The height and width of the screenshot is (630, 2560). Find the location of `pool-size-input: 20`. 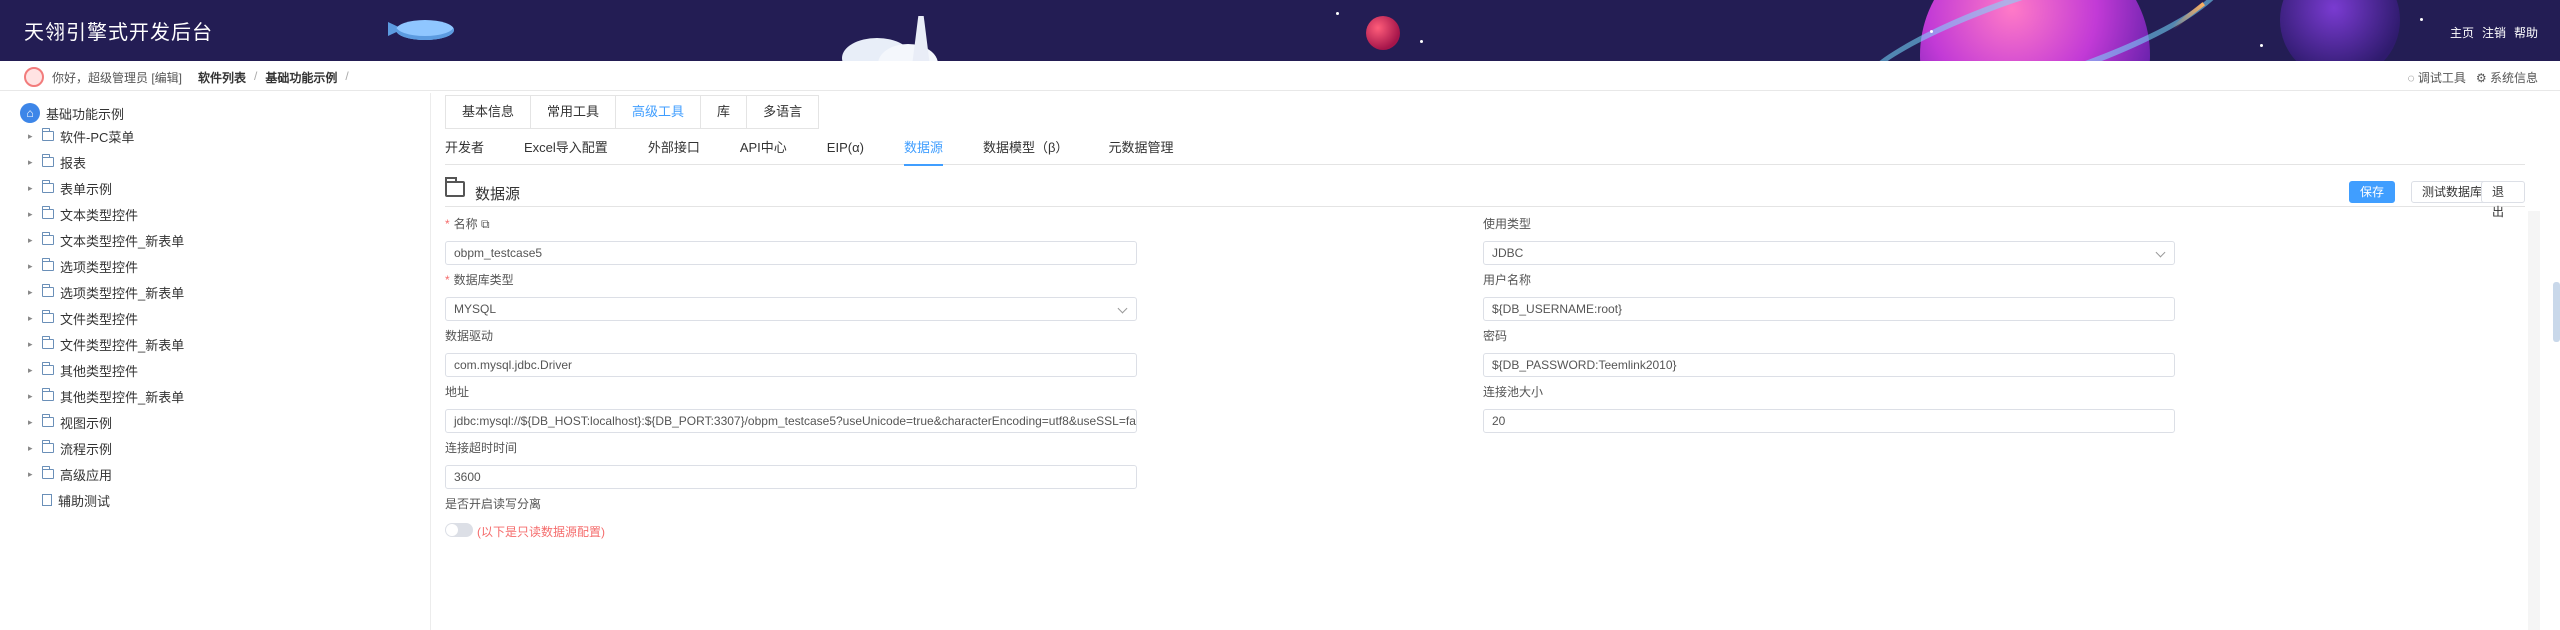

pool-size-input: 20 is located at coordinates (1829, 421).